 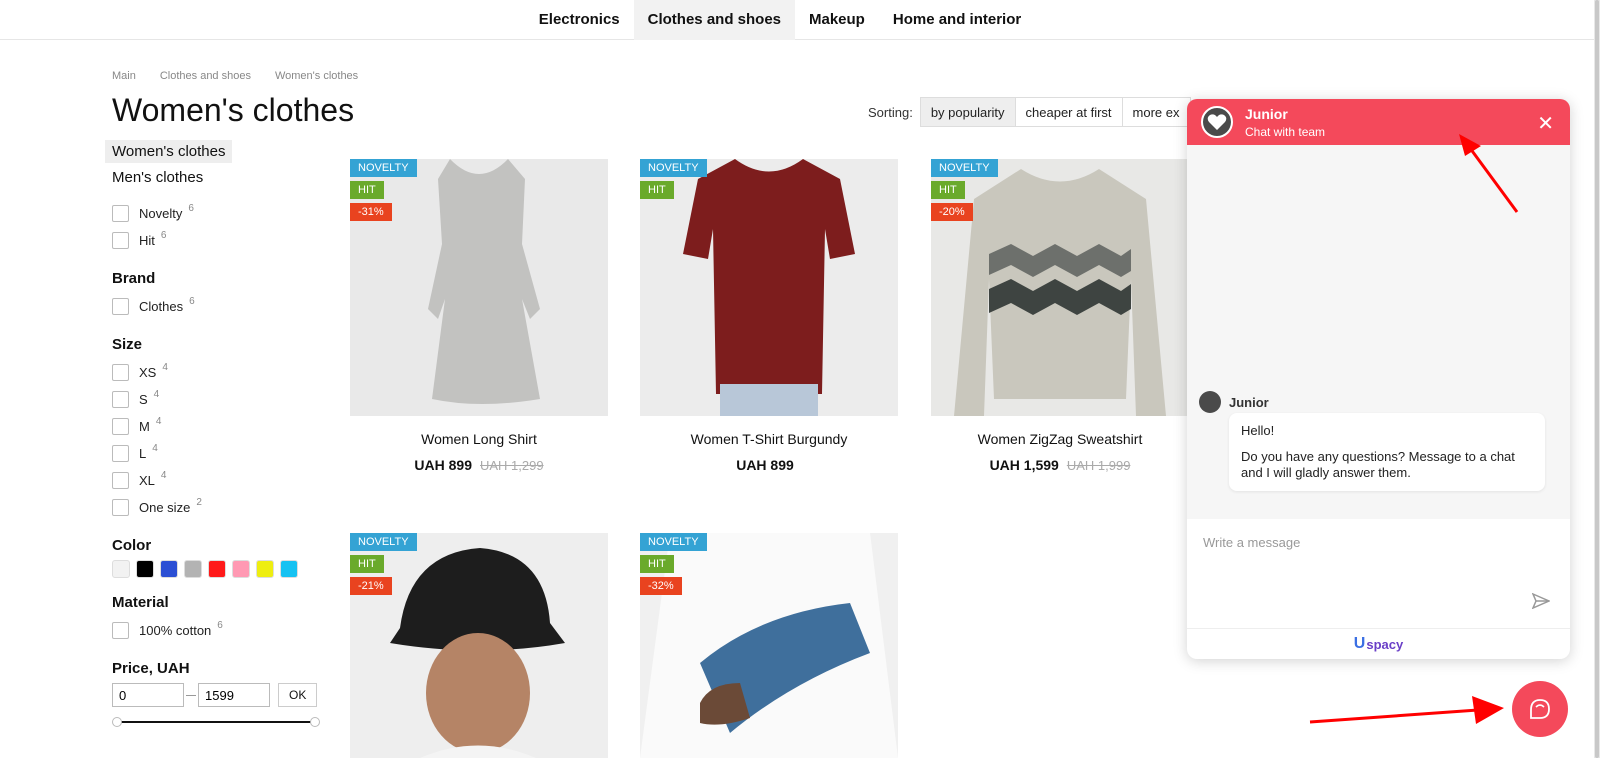 I want to click on nav-makeup: Makeup, so click(x=837, y=20).